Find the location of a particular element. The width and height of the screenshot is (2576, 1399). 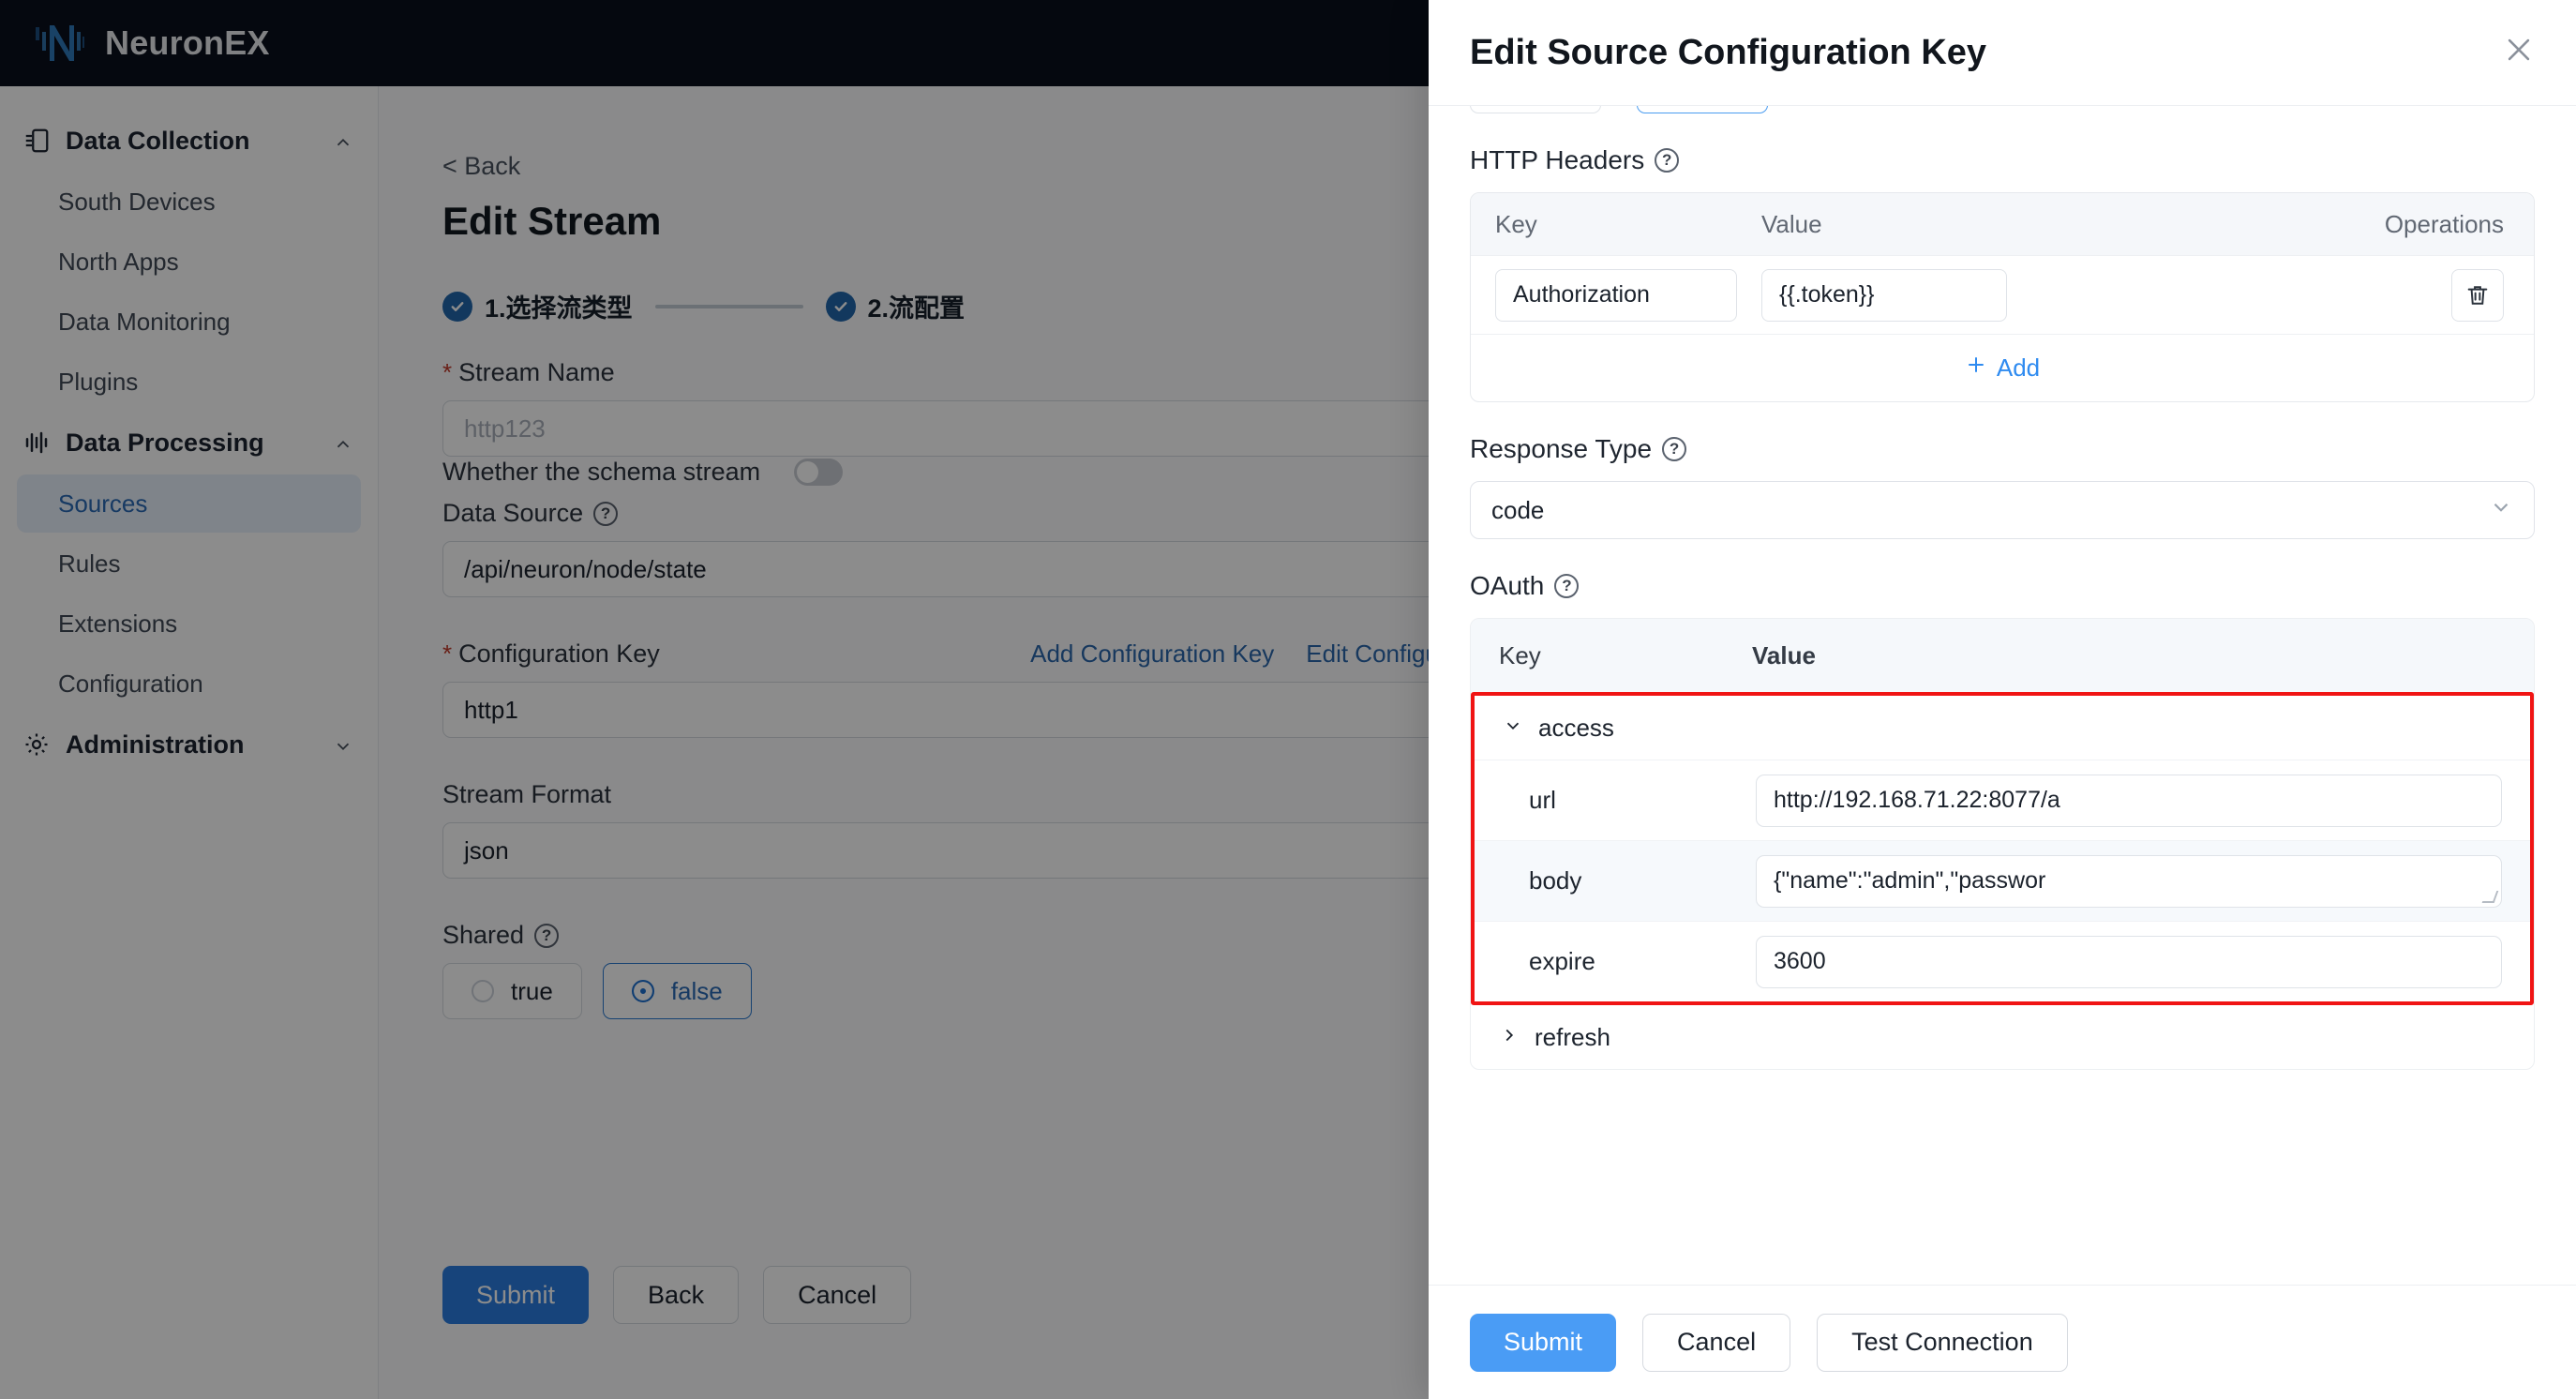

http-headers-label: HTTP Headers ? is located at coordinates (2002, 160).